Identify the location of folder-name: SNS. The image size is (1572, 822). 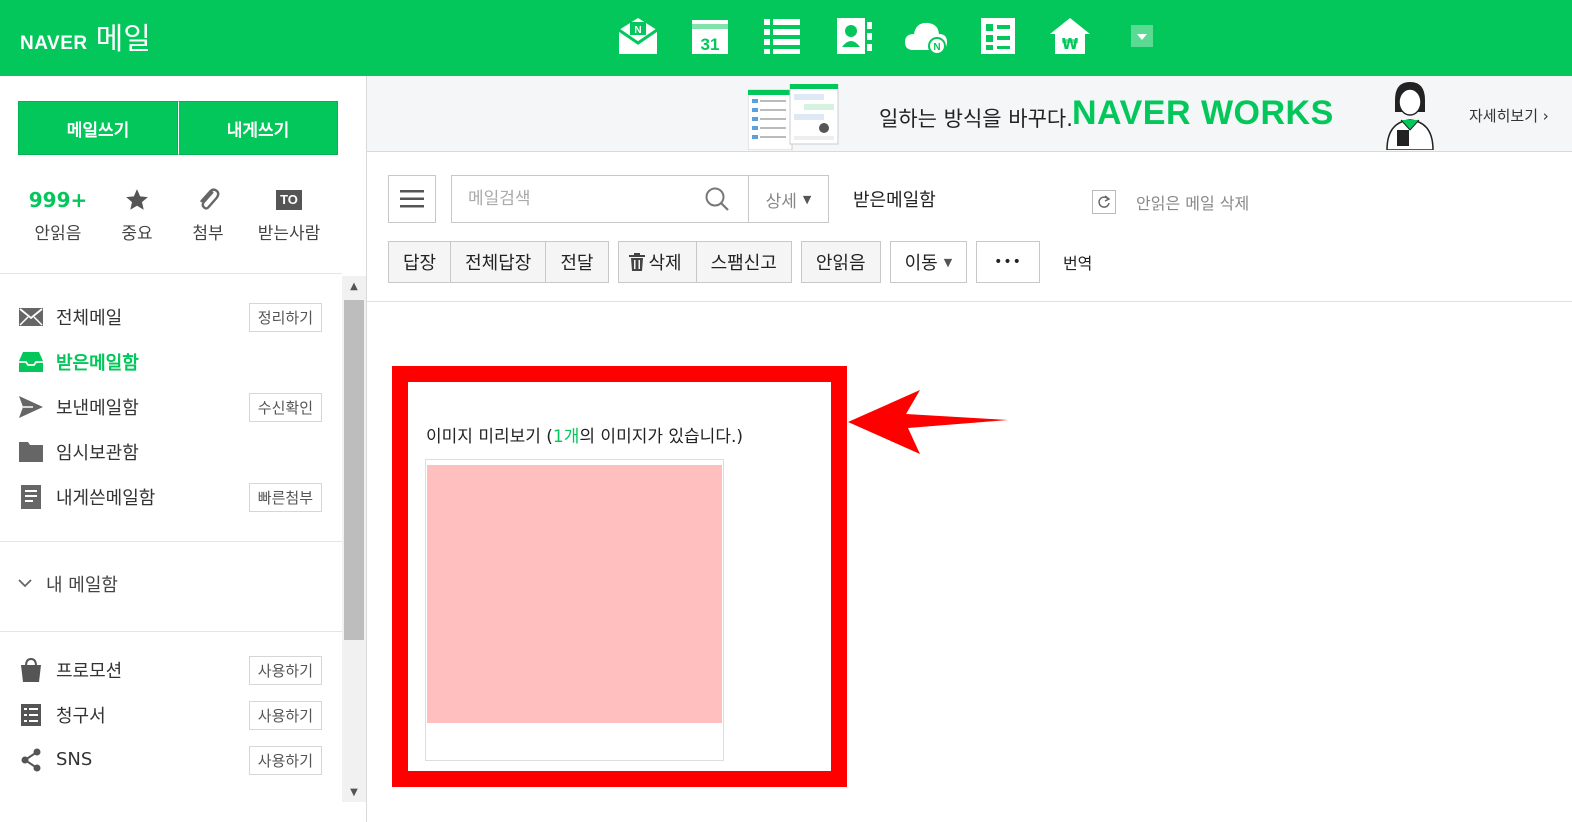
(74, 759).